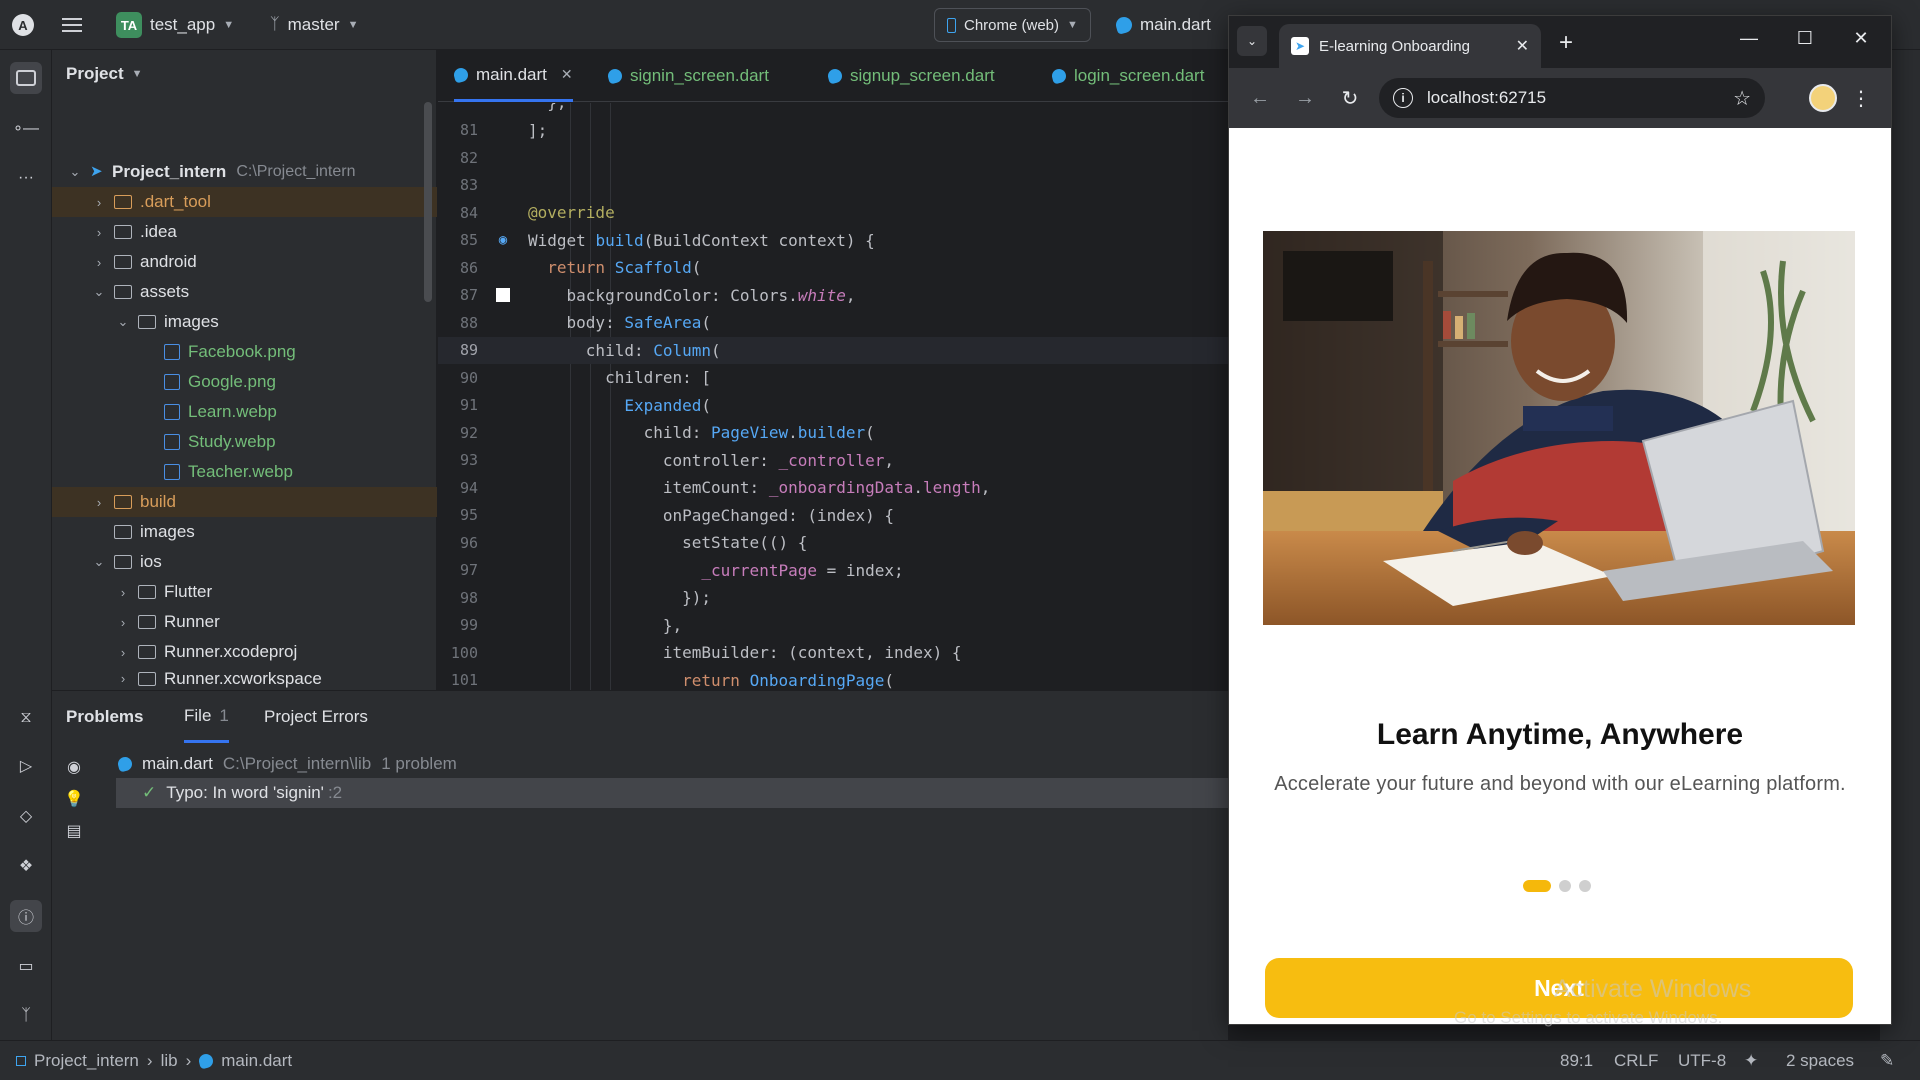  What do you see at coordinates (245, 792) in the screenshot?
I see `problem-text: Typo: In word 'signin'` at bounding box center [245, 792].